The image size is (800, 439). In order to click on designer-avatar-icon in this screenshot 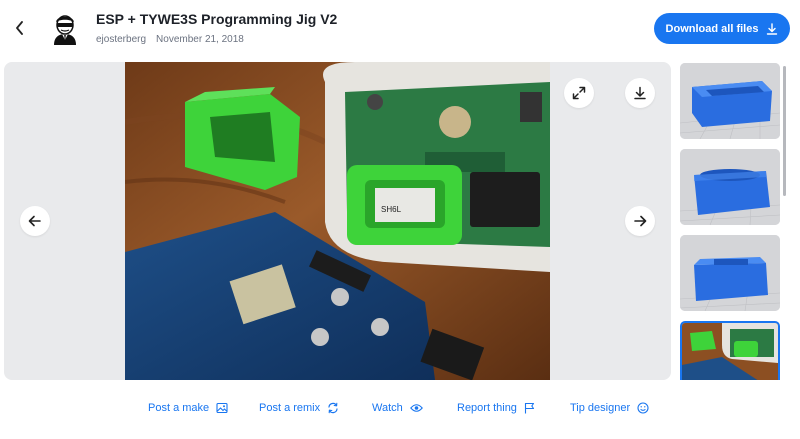, I will do `click(65, 30)`.